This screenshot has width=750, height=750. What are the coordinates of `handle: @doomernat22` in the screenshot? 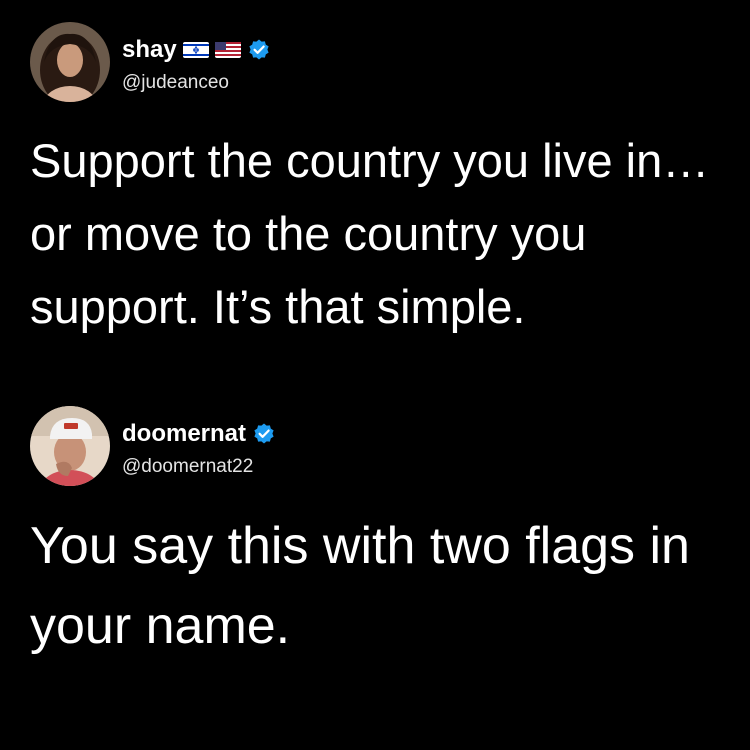 It's located at (187, 467).